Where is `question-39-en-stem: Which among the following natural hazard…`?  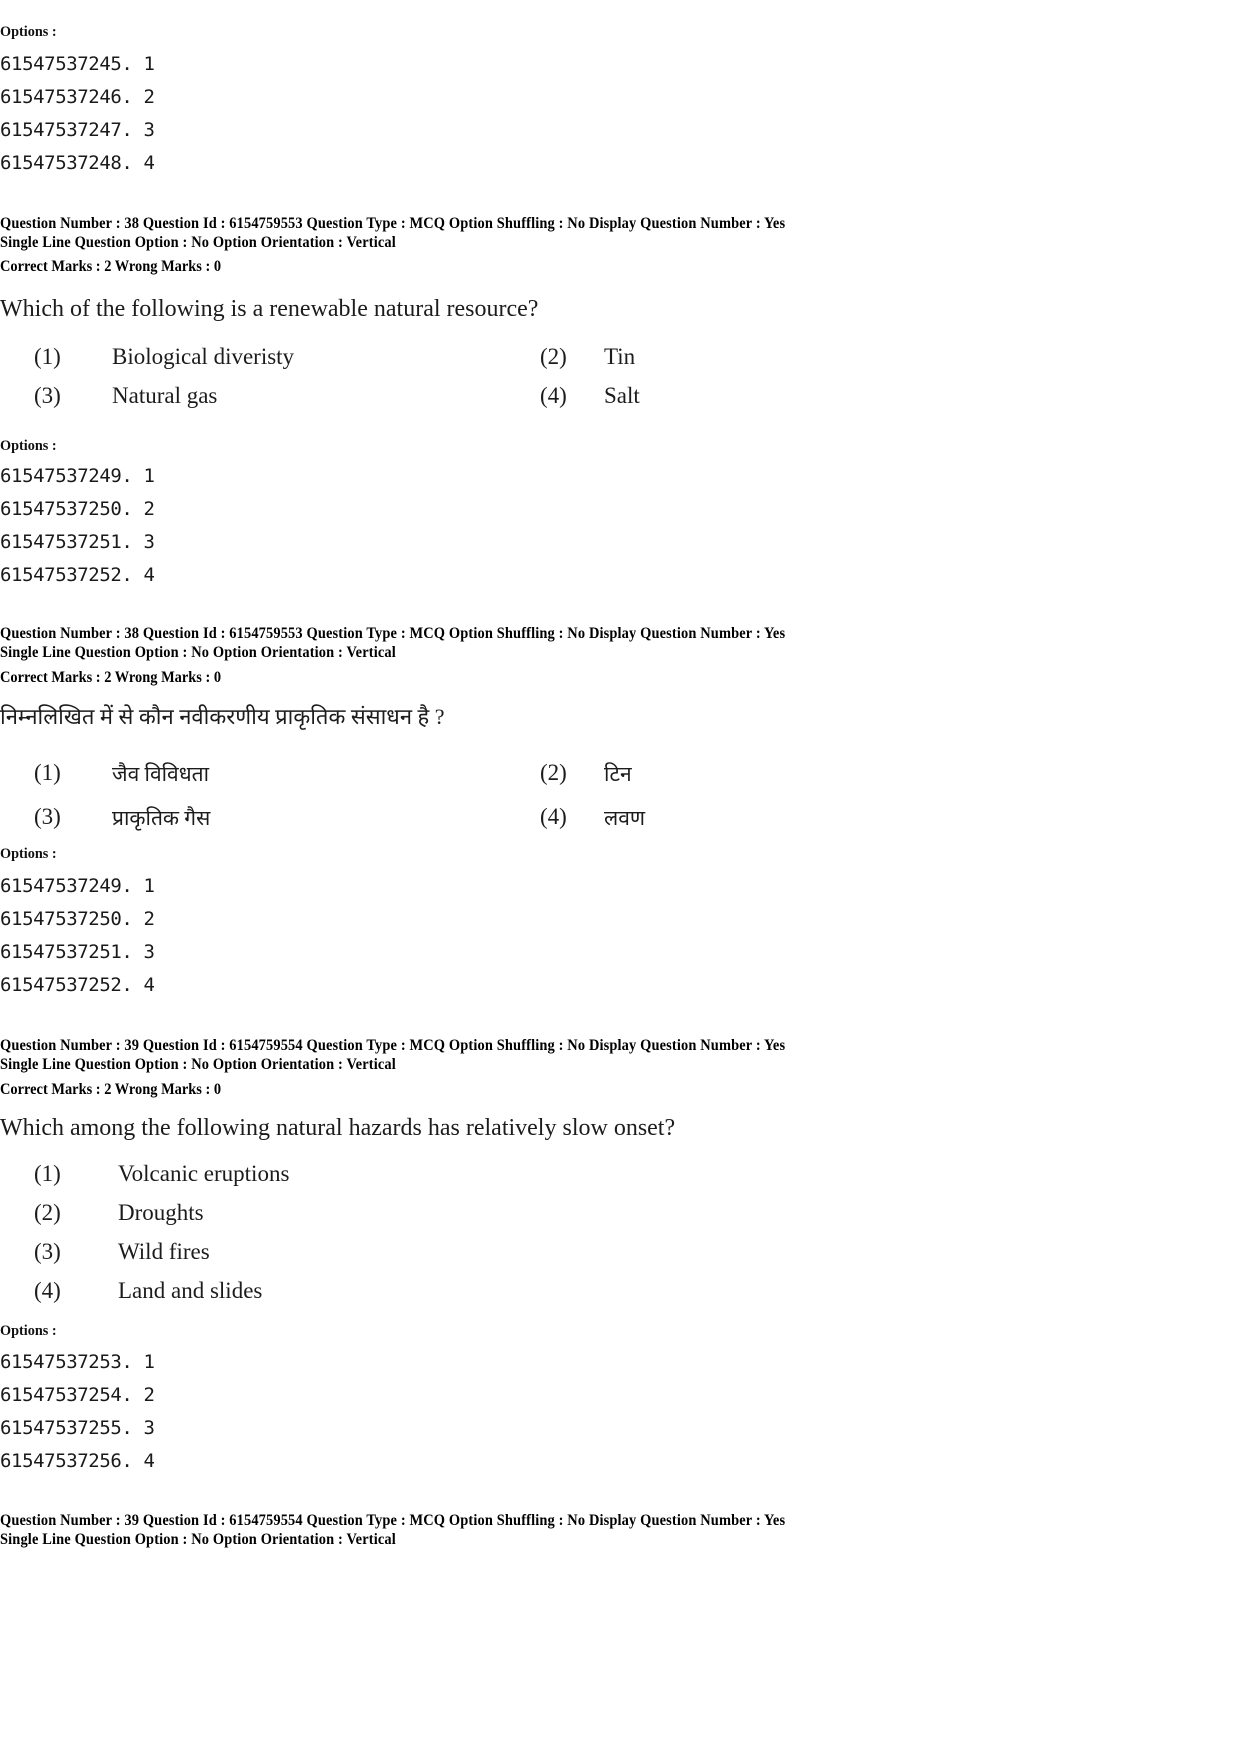 question-39-en-stem: Which among the following natural hazard… is located at coordinates (620, 1128).